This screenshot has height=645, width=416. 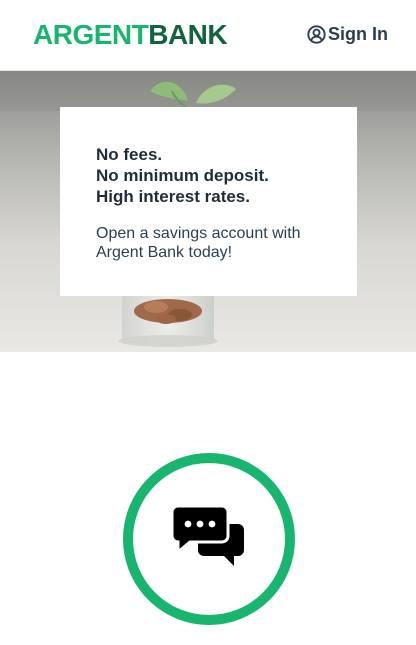 I want to click on promo-line-no-fees: No fees., so click(x=129, y=154).